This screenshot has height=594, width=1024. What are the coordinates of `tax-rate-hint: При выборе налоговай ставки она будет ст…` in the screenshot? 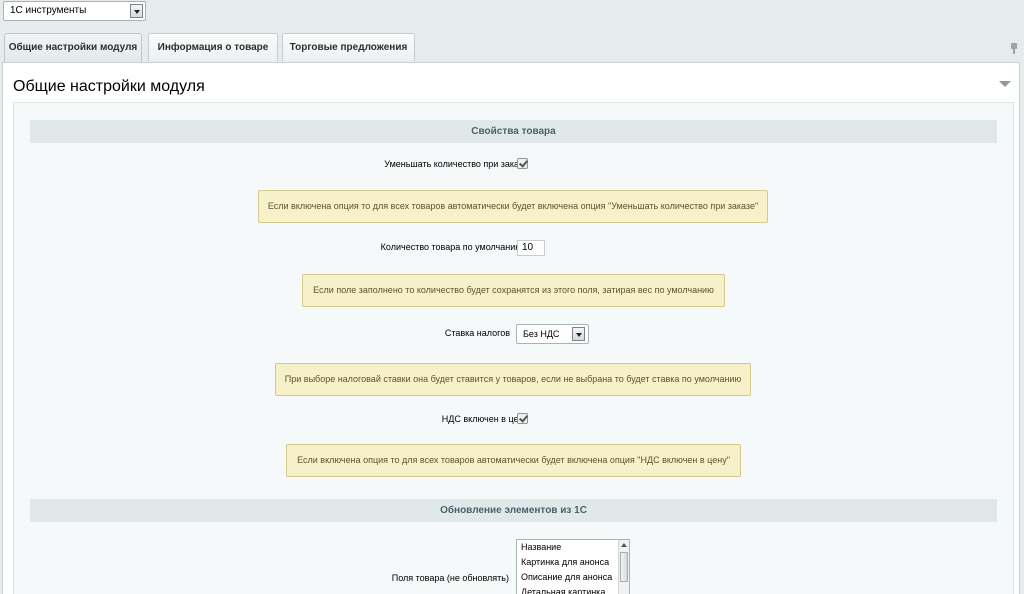 It's located at (513, 379).